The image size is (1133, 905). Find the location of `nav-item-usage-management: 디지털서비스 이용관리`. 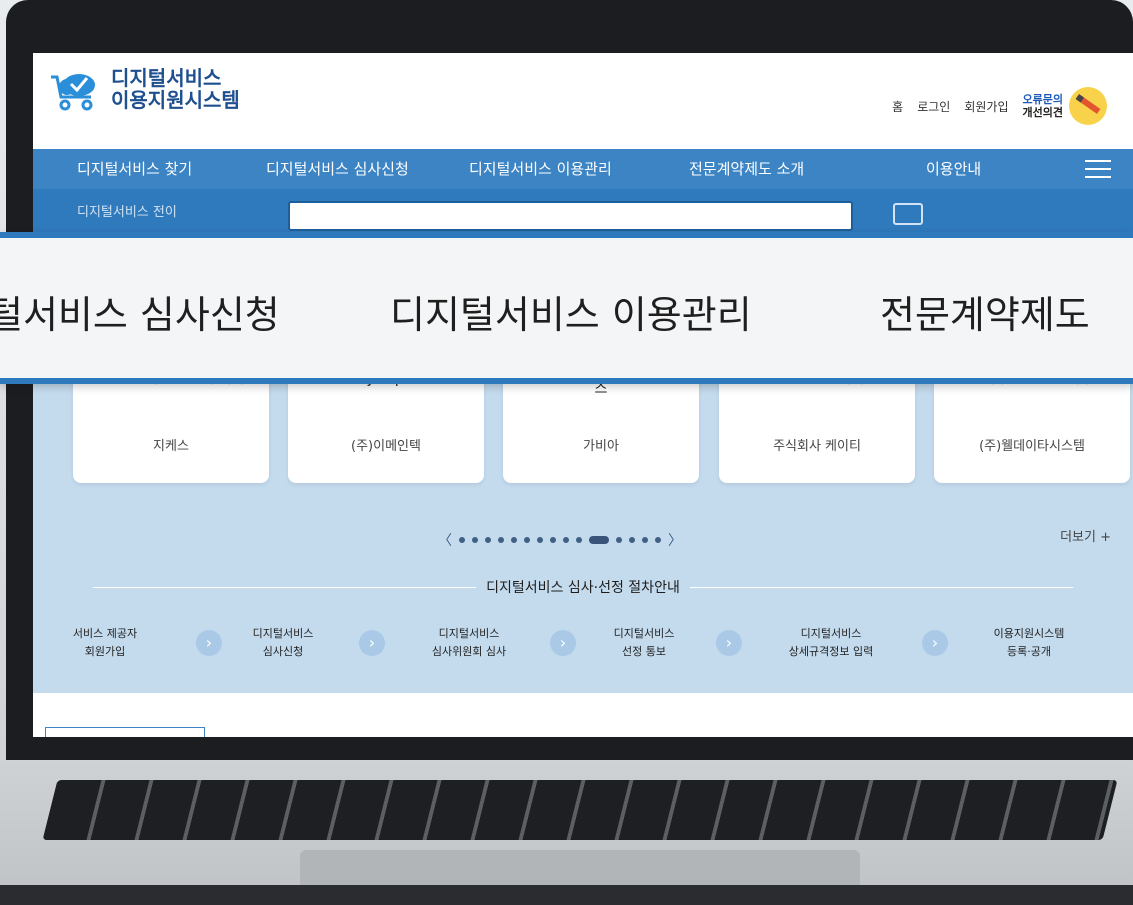

nav-item-usage-management: 디지털서비스 이용관리 is located at coordinates (540, 169).